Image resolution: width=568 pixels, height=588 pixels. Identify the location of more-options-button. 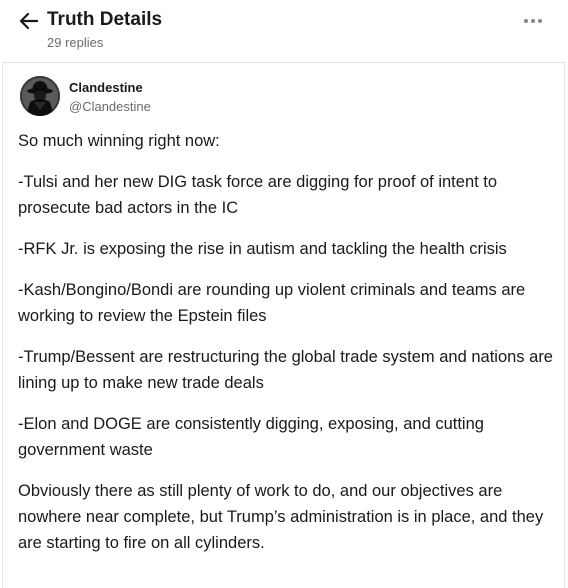
(533, 21).